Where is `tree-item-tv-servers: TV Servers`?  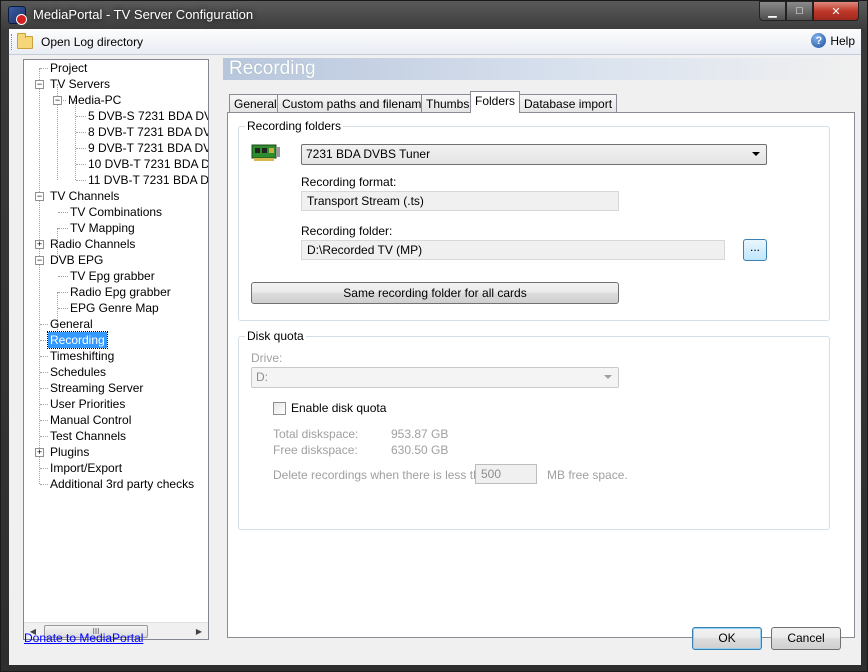
tree-item-tv-servers: TV Servers is located at coordinates (80, 84).